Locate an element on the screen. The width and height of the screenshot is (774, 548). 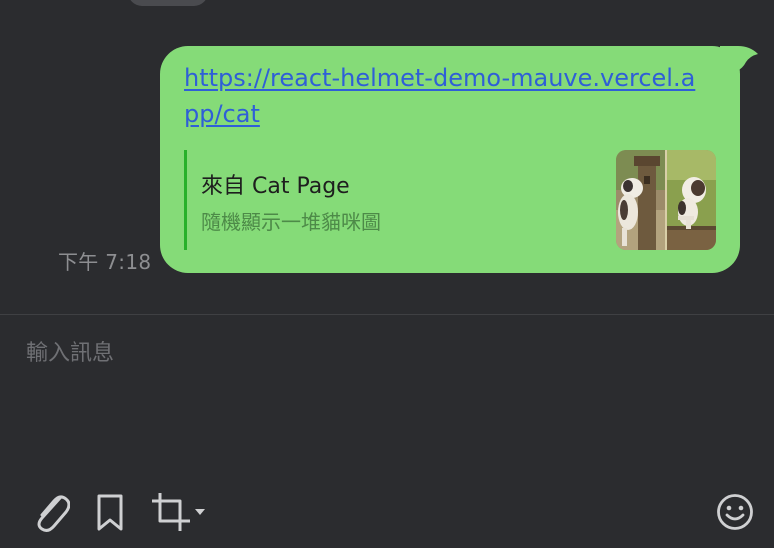
link-preview-card: 來自 Cat Page 隨機顯示一堆貓咪圖 is located at coordinates (450, 200).